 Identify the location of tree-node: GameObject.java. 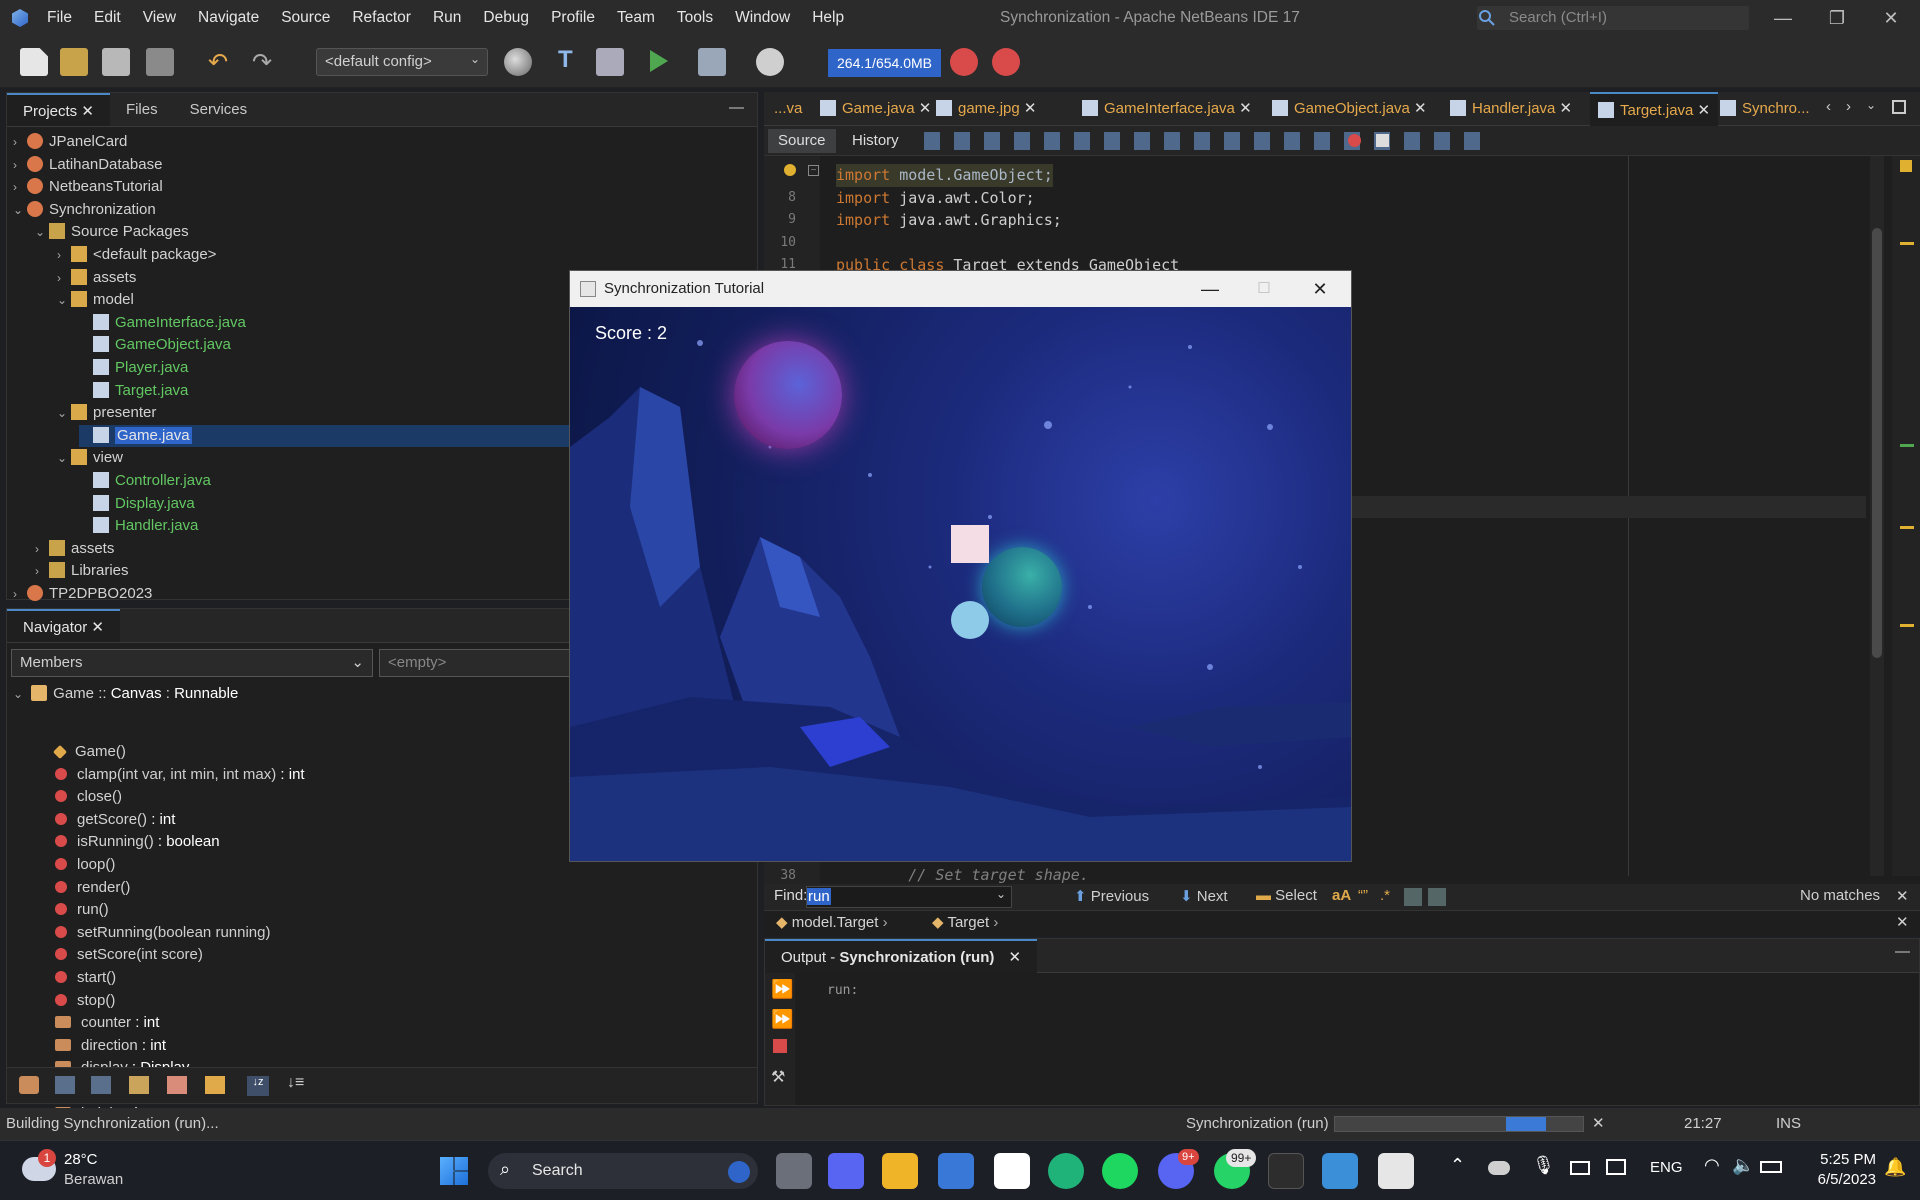
(155, 345).